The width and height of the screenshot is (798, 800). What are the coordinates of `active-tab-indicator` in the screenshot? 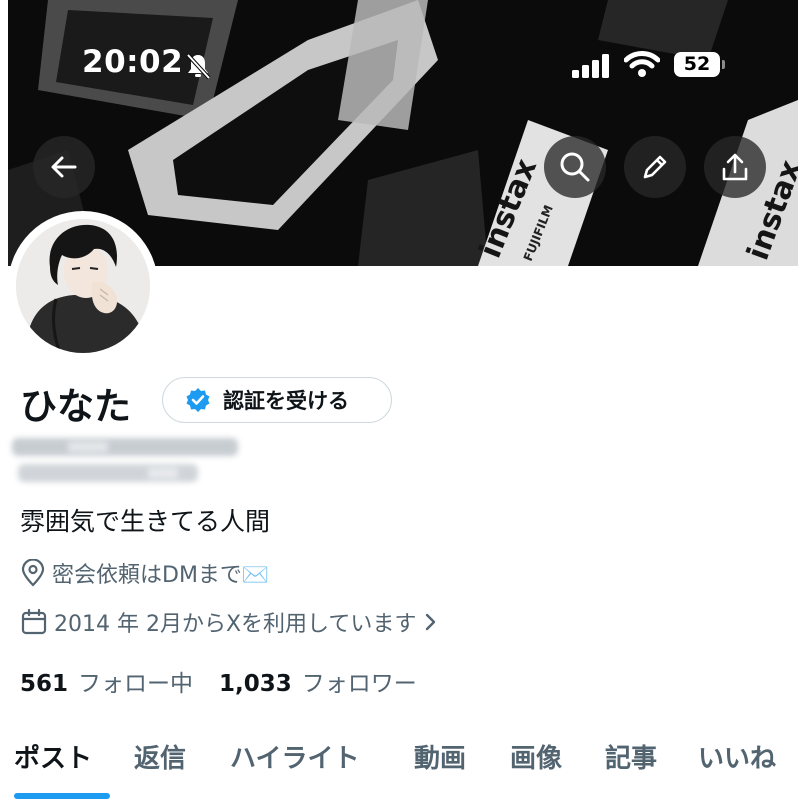 It's located at (62, 796).